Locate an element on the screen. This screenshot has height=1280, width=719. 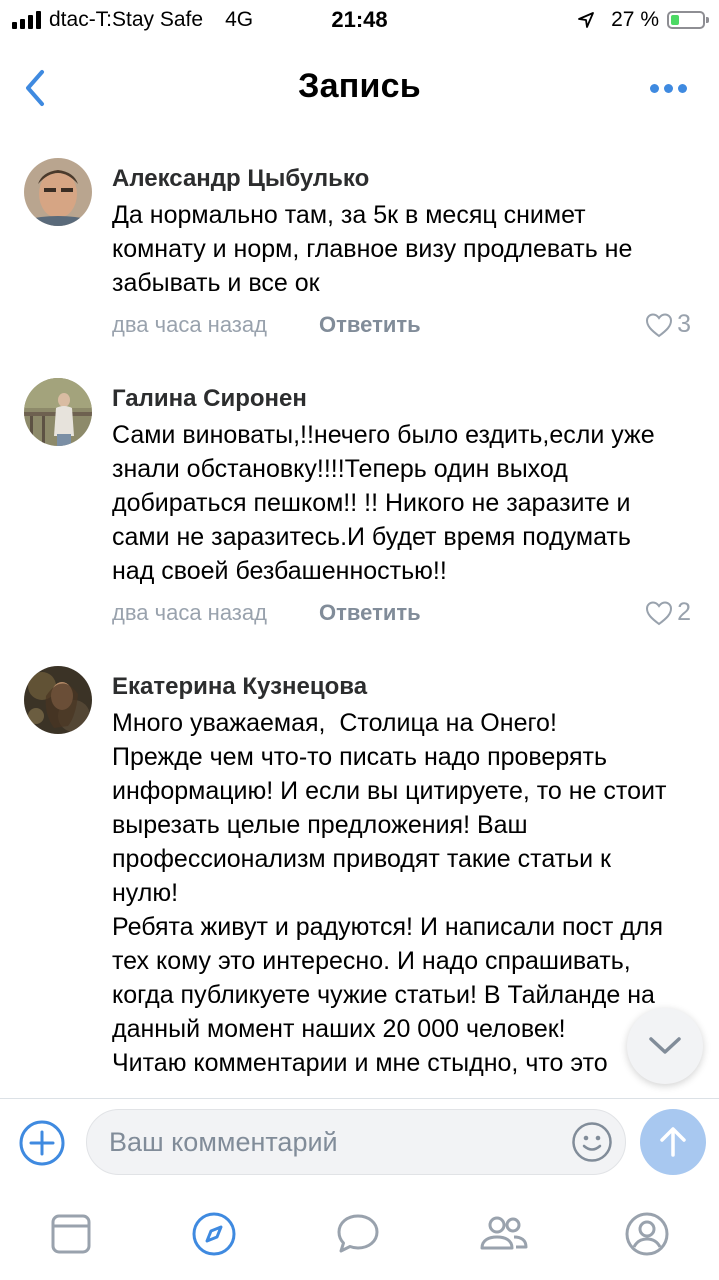
smile-icon is located at coordinates (592, 1142).